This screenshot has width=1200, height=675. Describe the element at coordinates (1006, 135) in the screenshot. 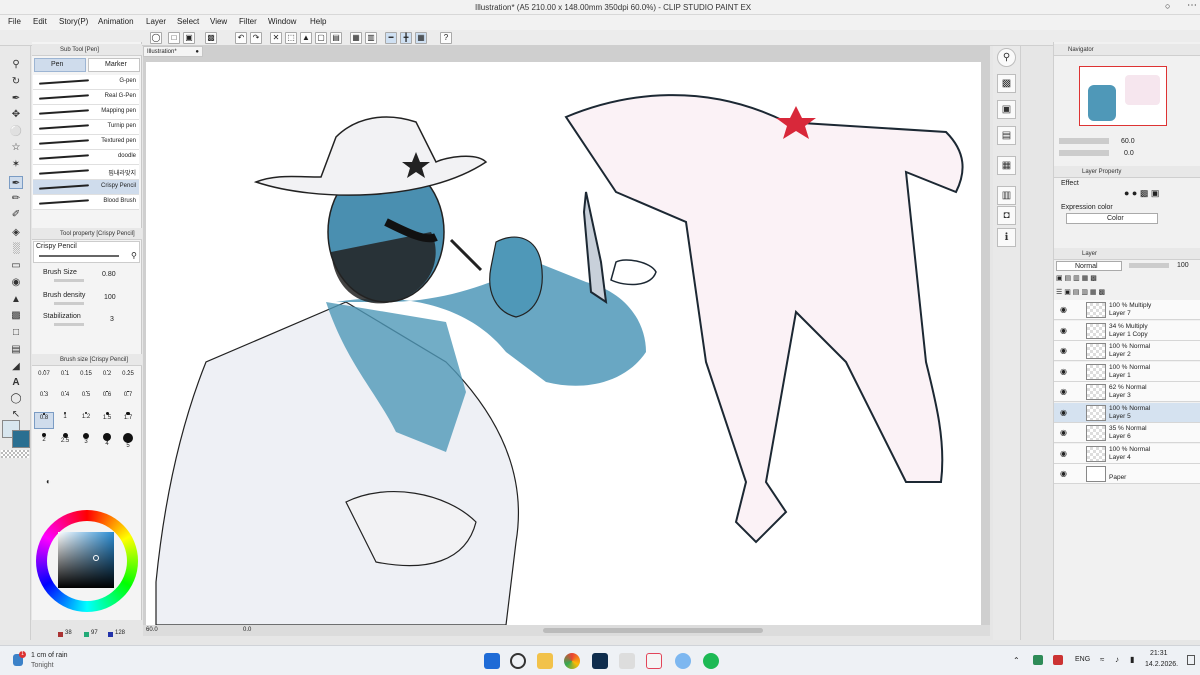

I see `layer-search-icon: ▤` at that location.